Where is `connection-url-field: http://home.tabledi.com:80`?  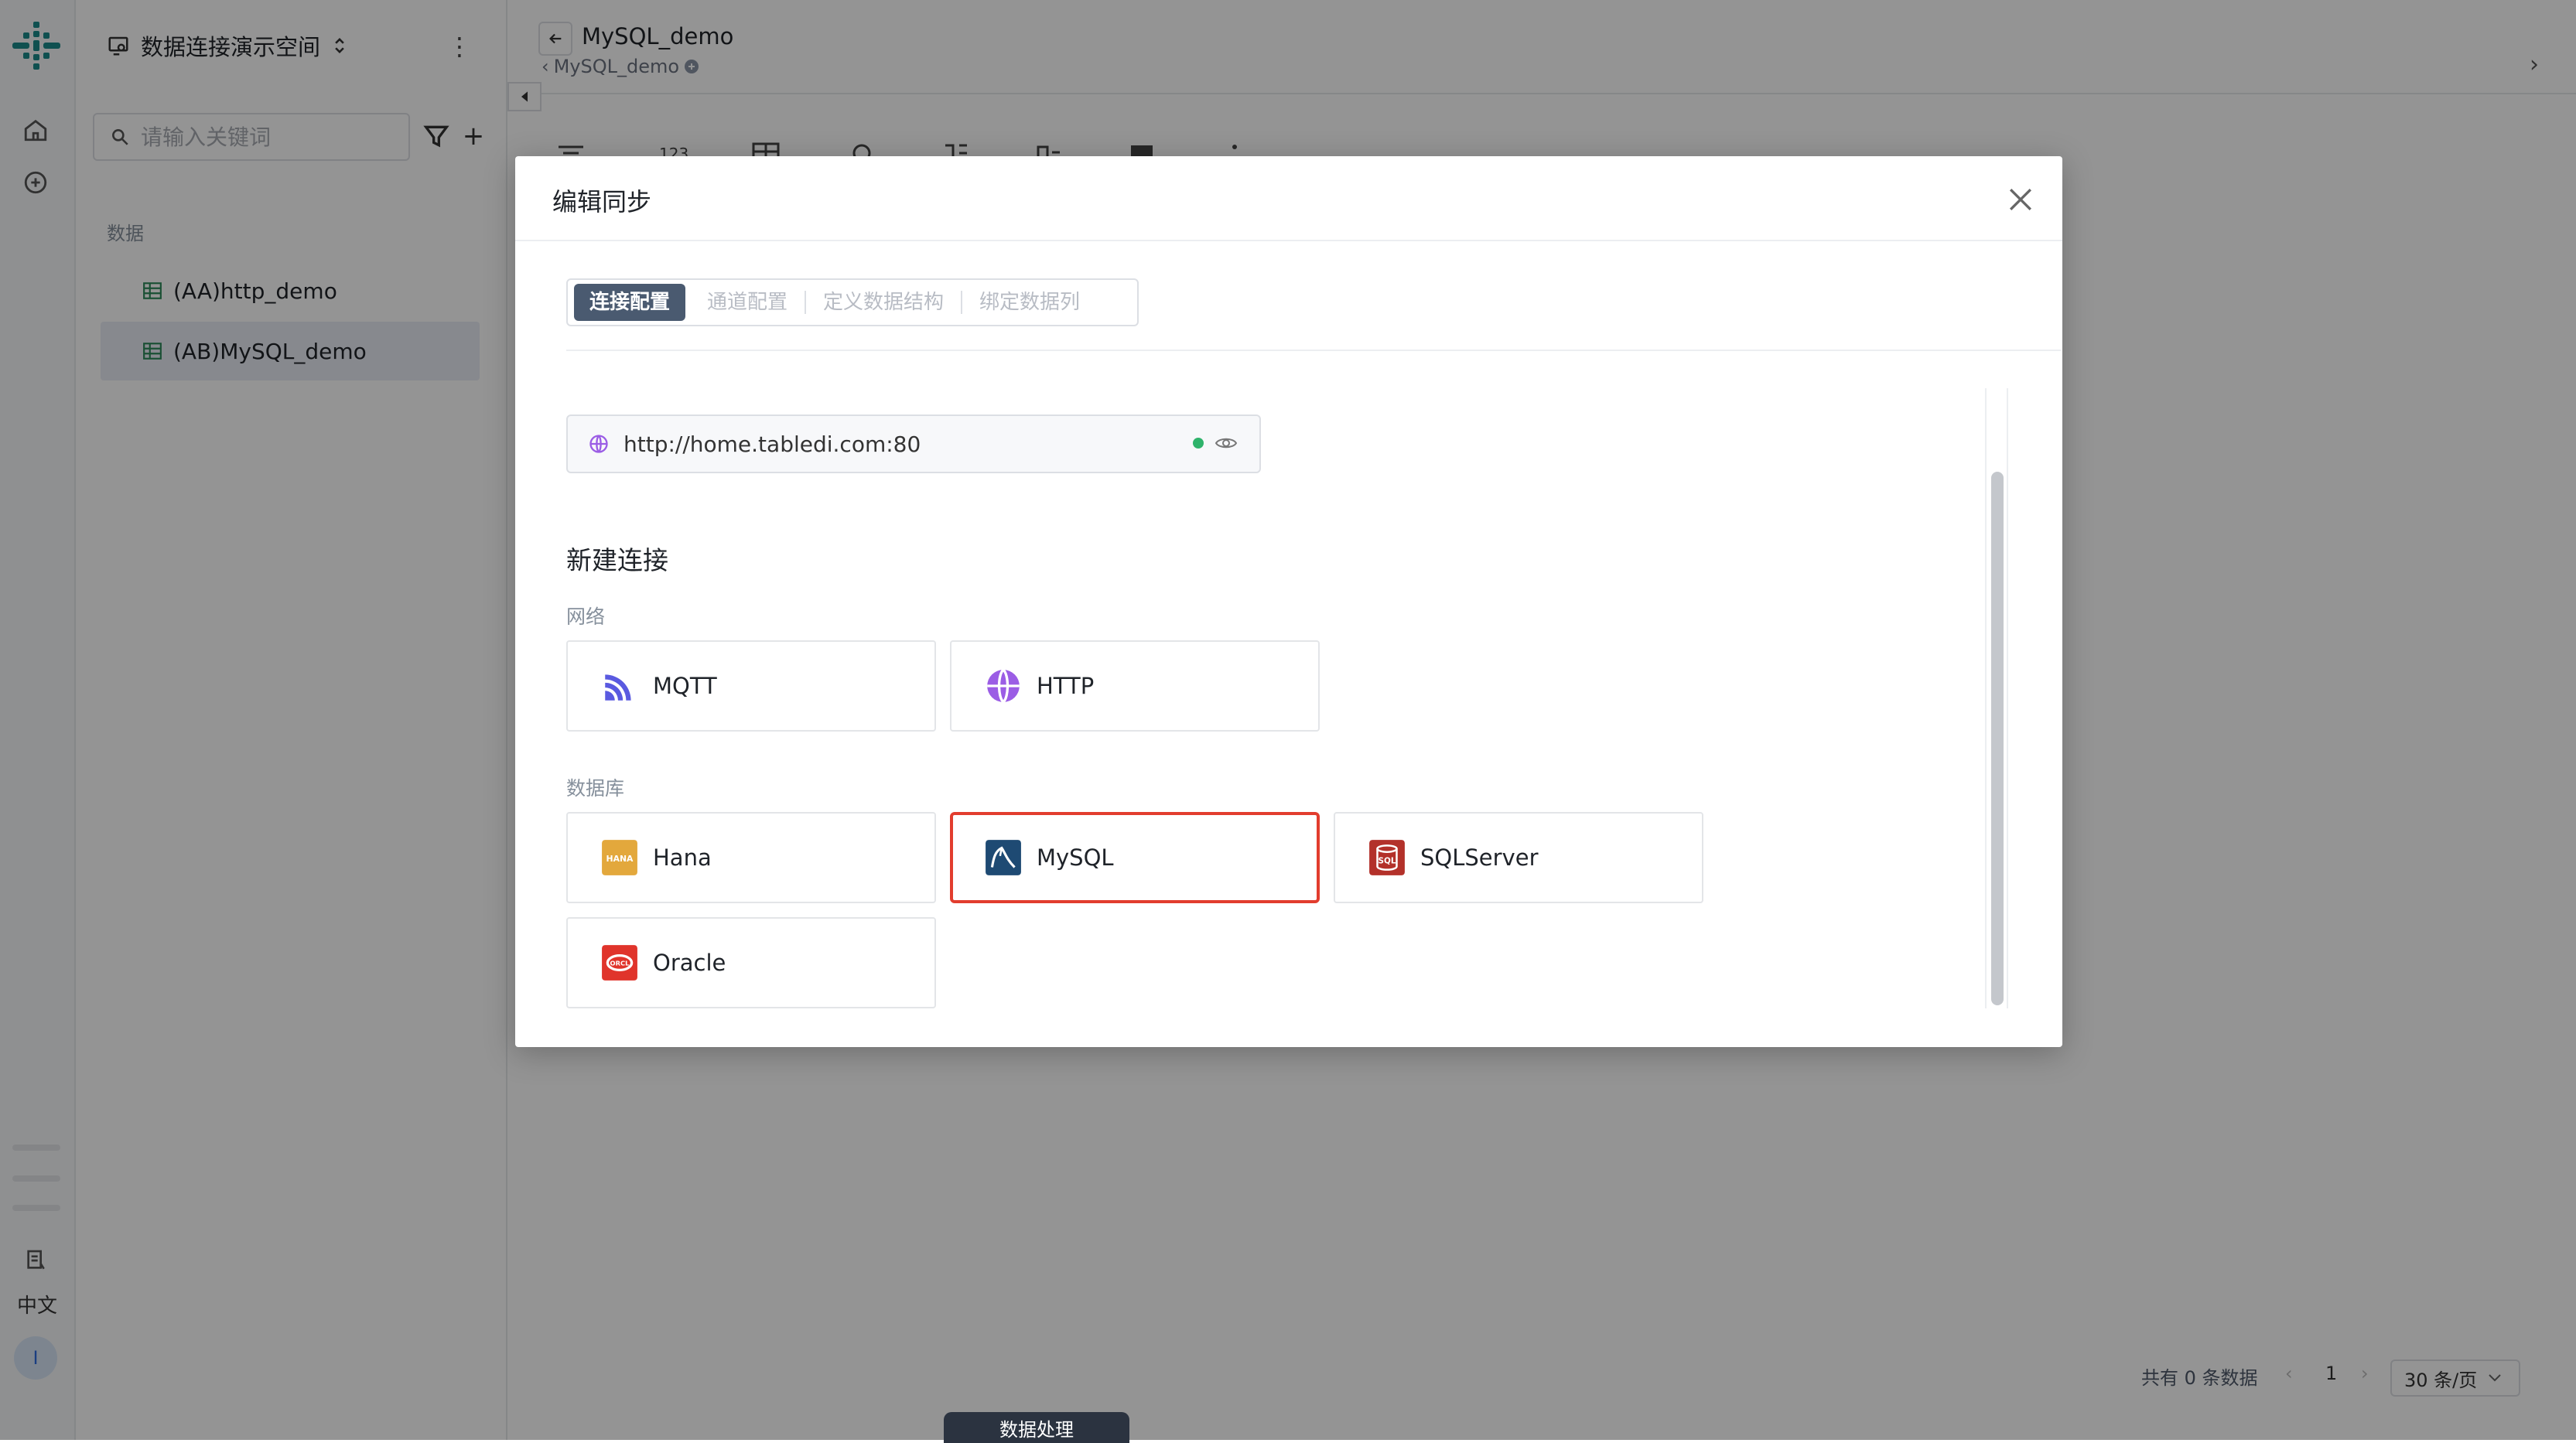
connection-url-field: http://home.tabledi.com:80 is located at coordinates (913, 444).